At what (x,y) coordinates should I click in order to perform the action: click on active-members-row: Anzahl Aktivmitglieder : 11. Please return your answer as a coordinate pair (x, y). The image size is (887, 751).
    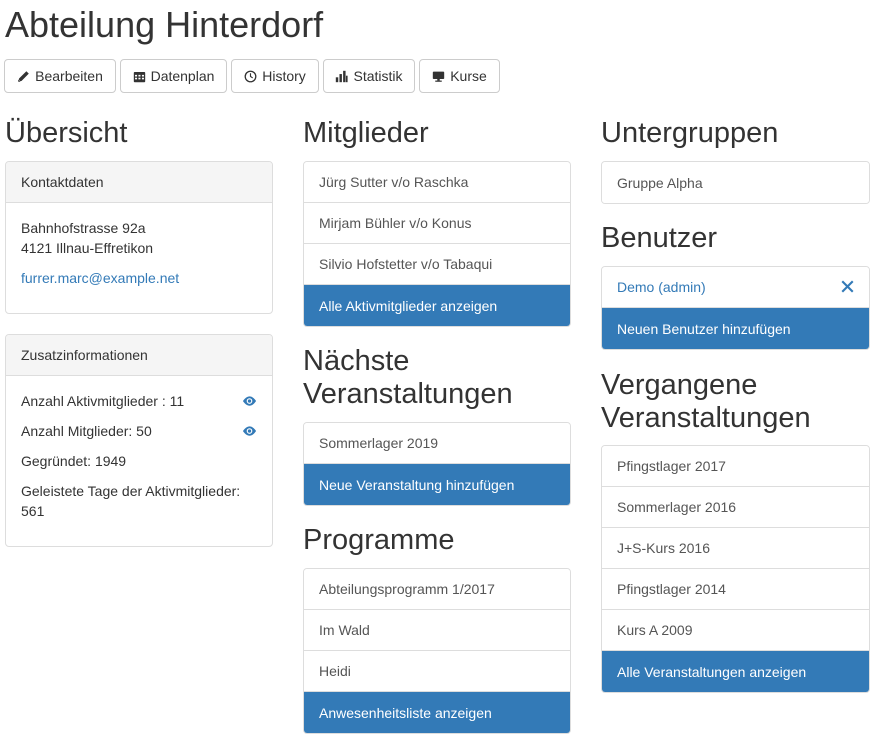
    Looking at the image, I should click on (139, 401).